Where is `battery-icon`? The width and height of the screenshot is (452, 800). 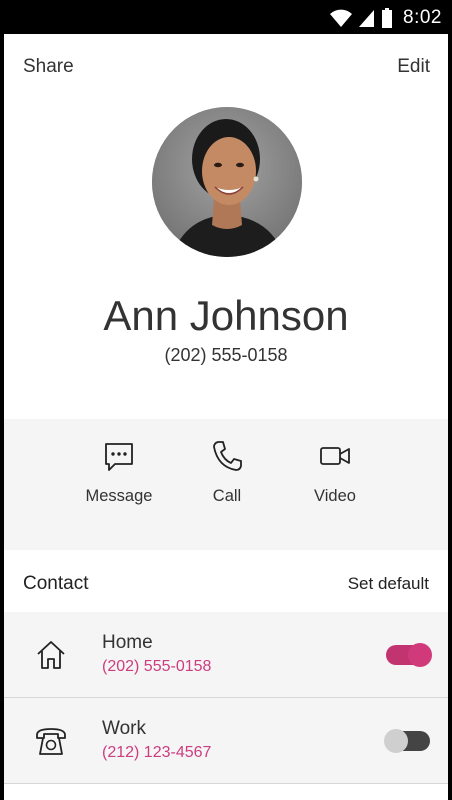
battery-icon is located at coordinates (387, 18).